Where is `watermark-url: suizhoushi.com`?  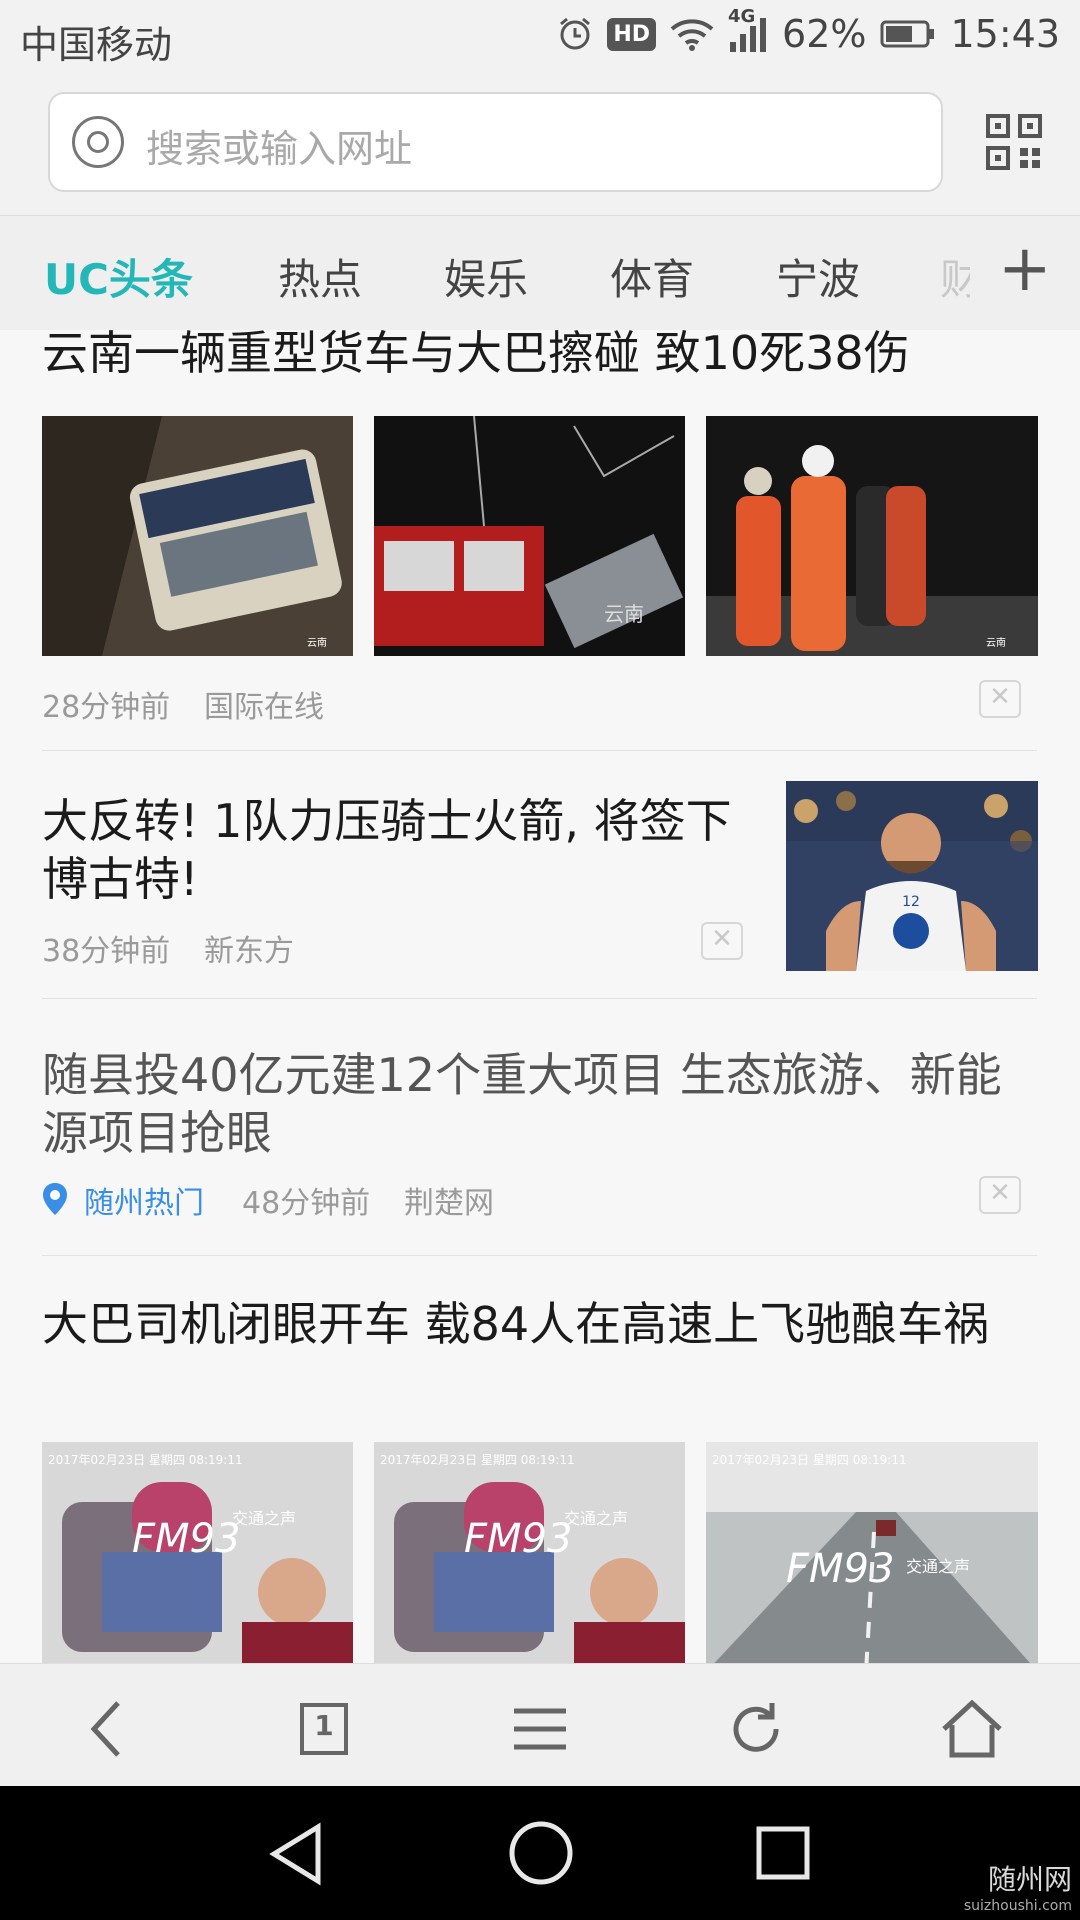
watermark-url: suizhoushi.com is located at coordinates (1017, 1906).